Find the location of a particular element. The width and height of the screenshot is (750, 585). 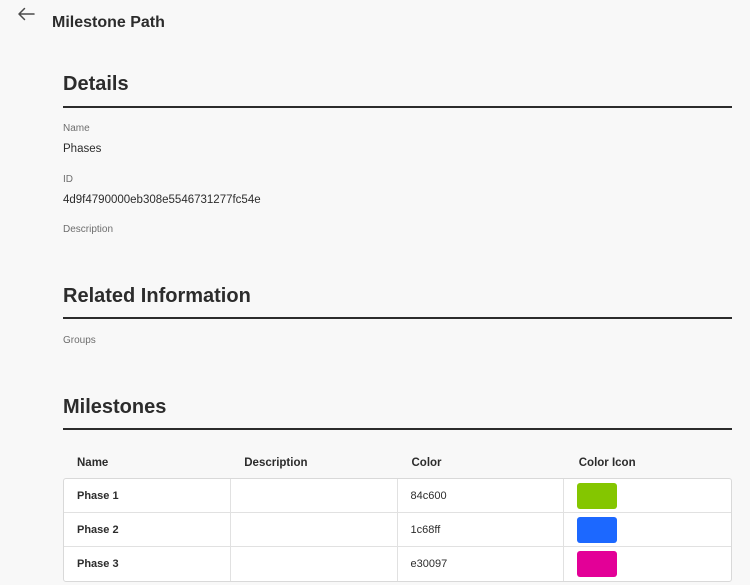

column-header-description: Description is located at coordinates (313, 463).